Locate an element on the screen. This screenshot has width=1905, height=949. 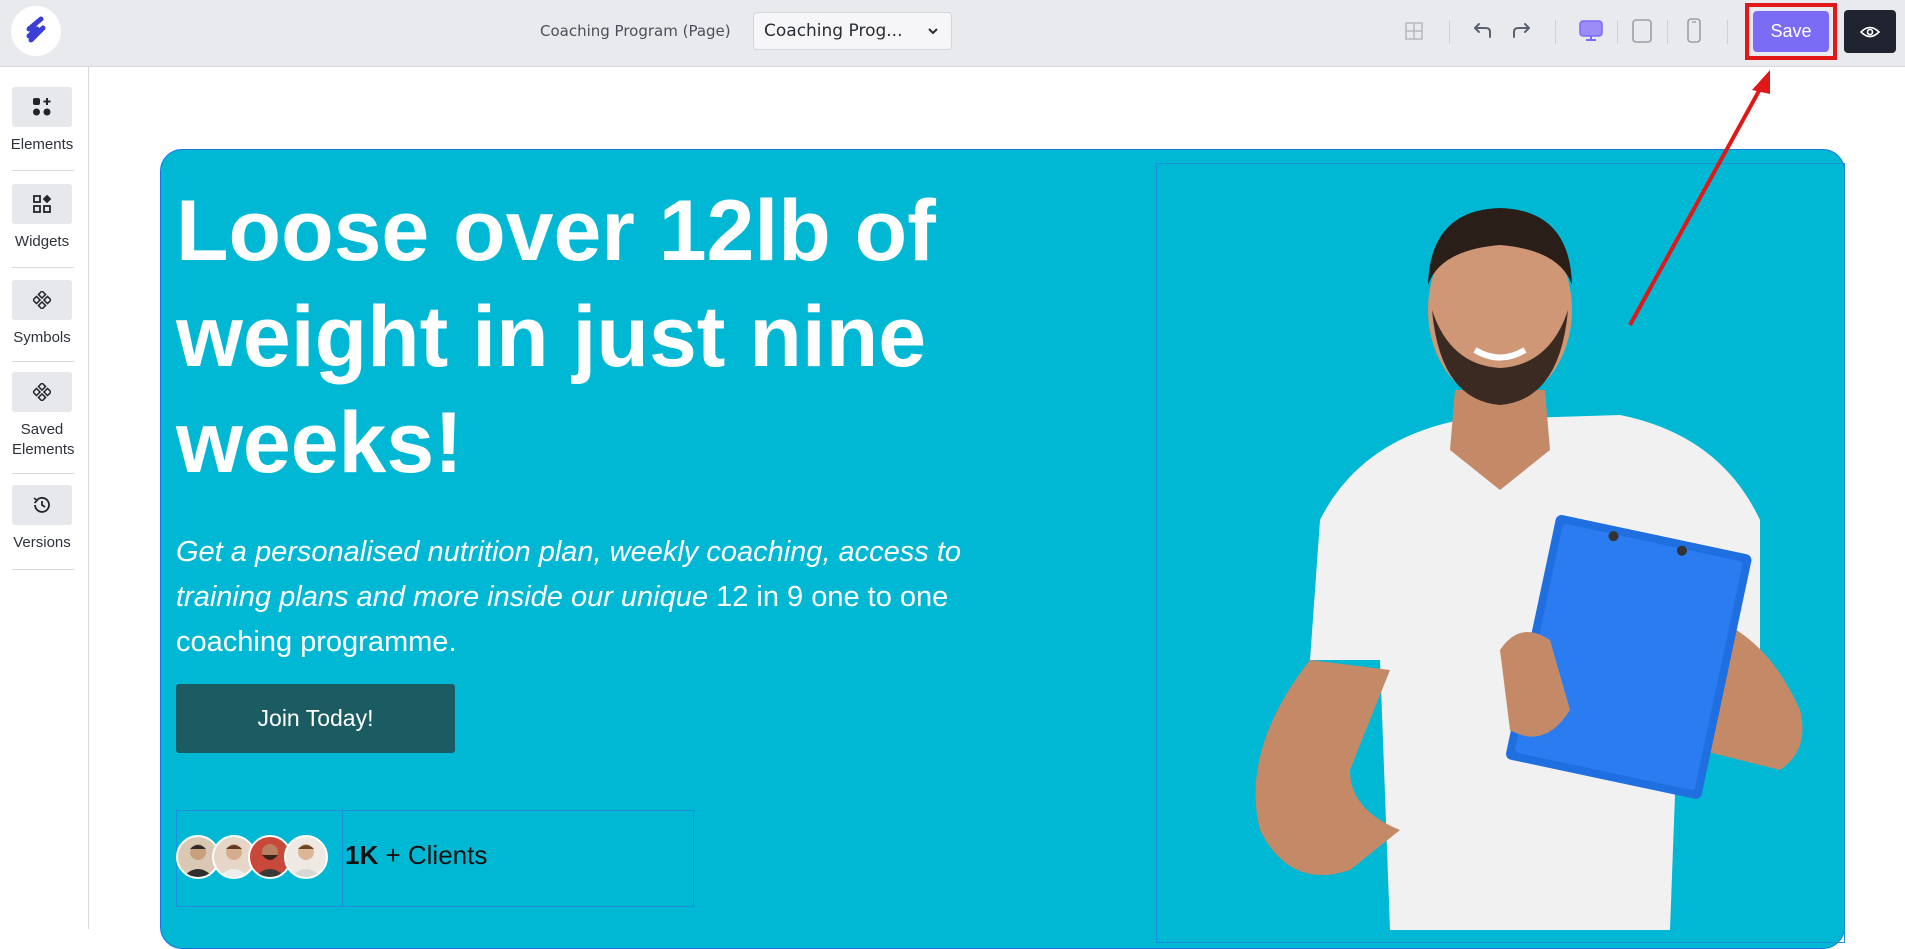
history-icon is located at coordinates (42, 505).